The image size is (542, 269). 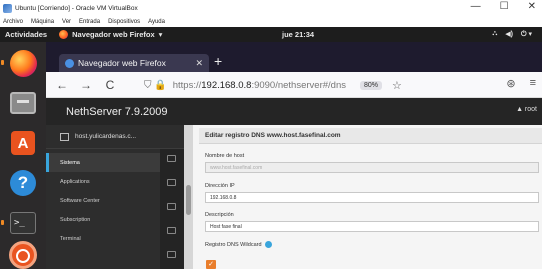 I want to click on hostname-field: www.host.fasefinal.com, so click(x=372, y=167).